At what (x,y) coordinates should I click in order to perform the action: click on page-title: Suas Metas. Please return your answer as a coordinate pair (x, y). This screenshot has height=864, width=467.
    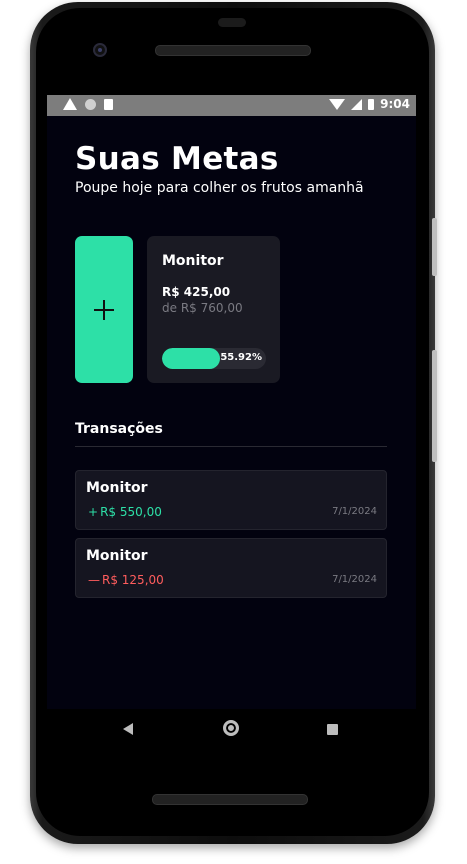
    Looking at the image, I should click on (177, 159).